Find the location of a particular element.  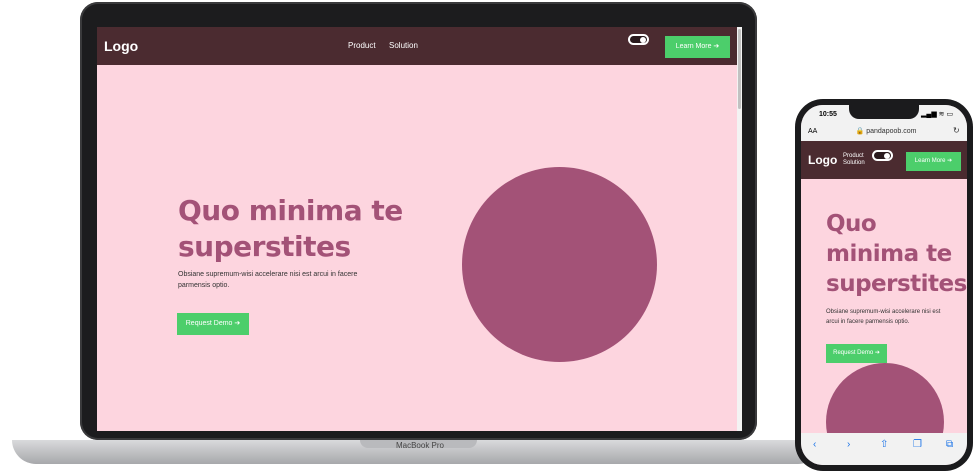

phone-notch is located at coordinates (884, 112).